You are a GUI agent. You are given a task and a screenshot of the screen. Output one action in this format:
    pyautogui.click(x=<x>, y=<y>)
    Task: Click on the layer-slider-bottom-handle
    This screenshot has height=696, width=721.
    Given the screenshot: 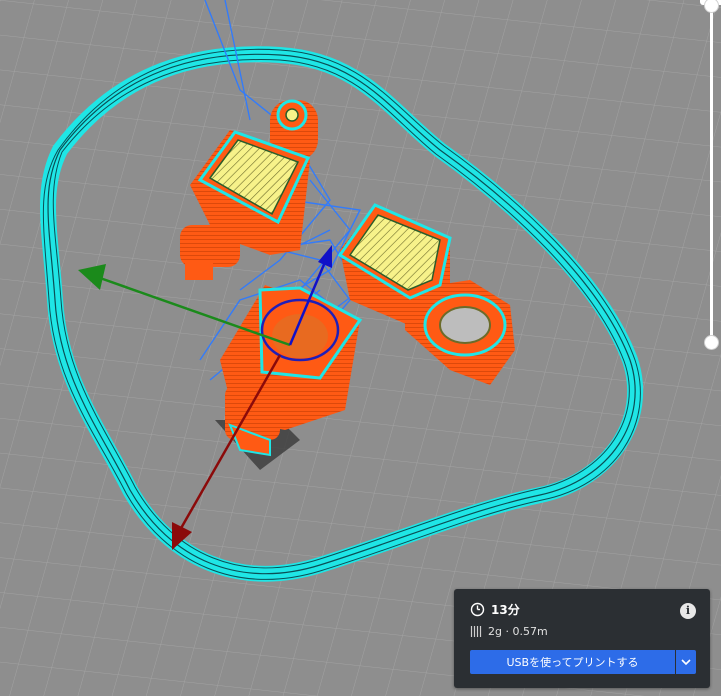 What is the action you would take?
    pyautogui.click(x=711, y=342)
    